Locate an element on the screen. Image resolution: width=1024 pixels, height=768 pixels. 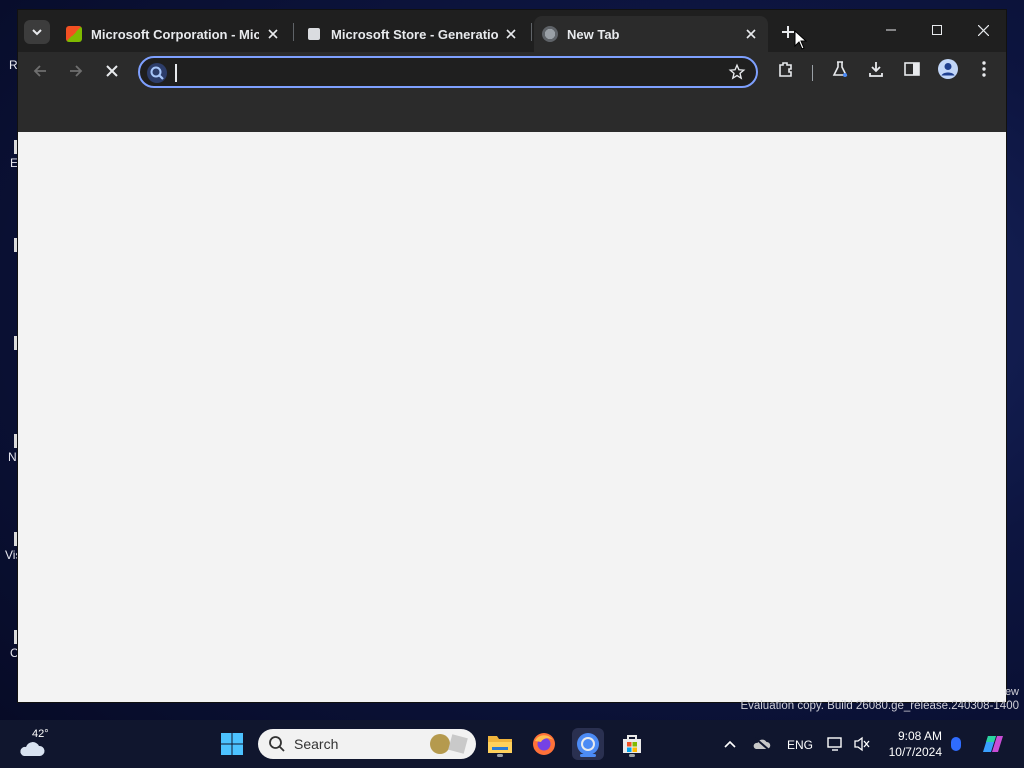
clock-date: 10/7/2024 is located at coordinates (915, 752).